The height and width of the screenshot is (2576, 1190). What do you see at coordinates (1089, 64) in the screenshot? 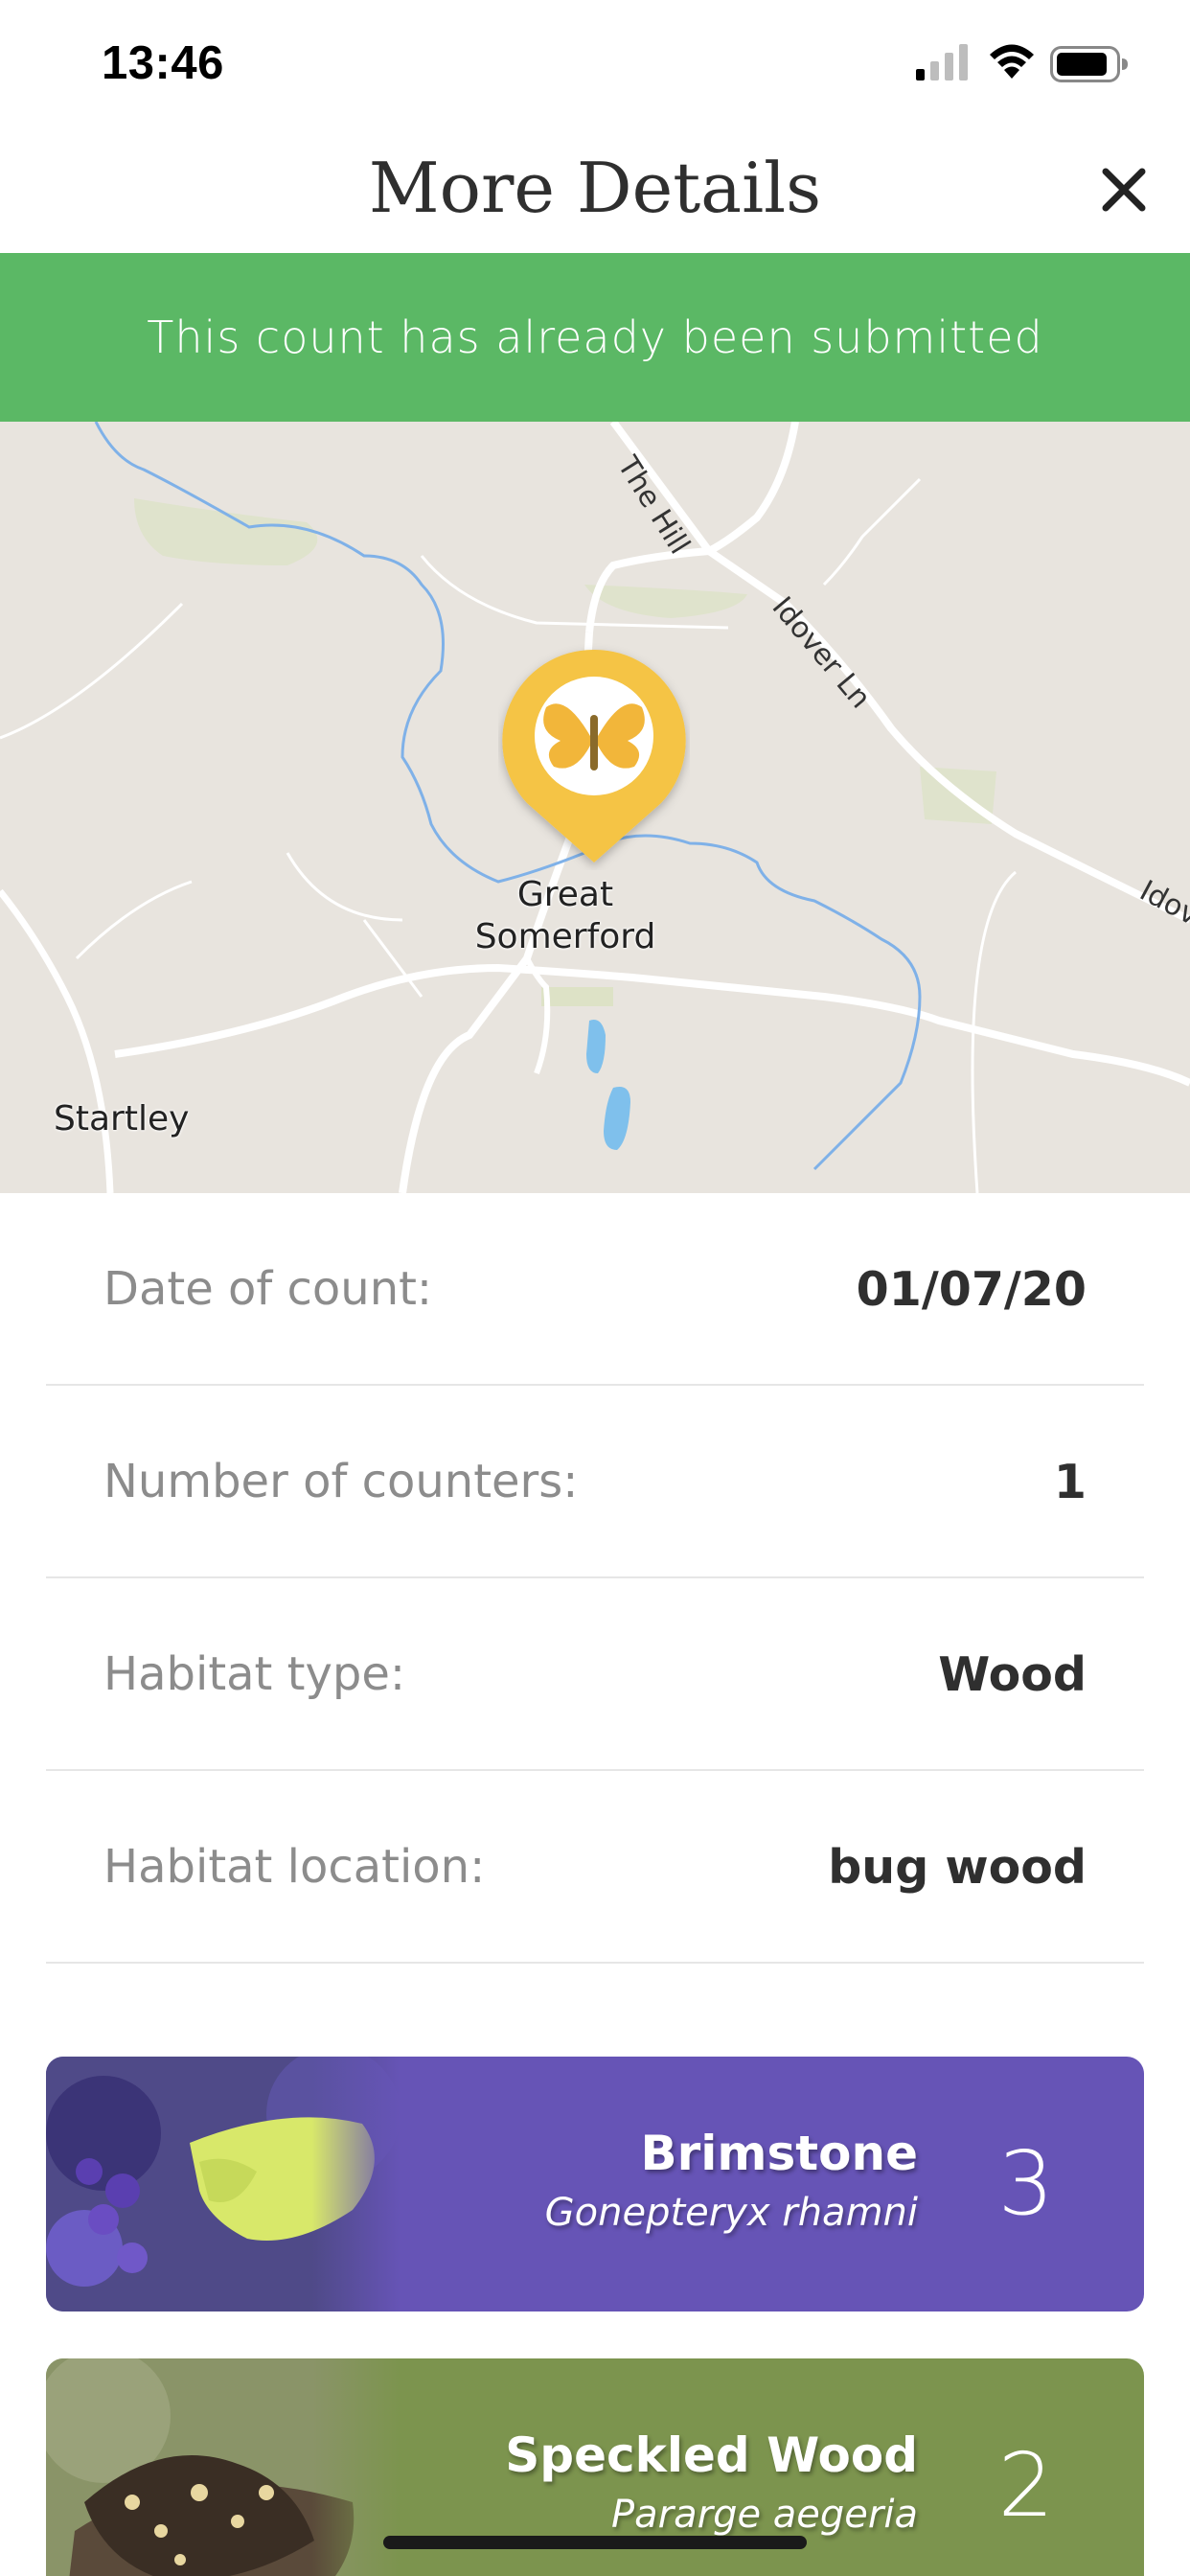
I see `battery-icon` at bounding box center [1089, 64].